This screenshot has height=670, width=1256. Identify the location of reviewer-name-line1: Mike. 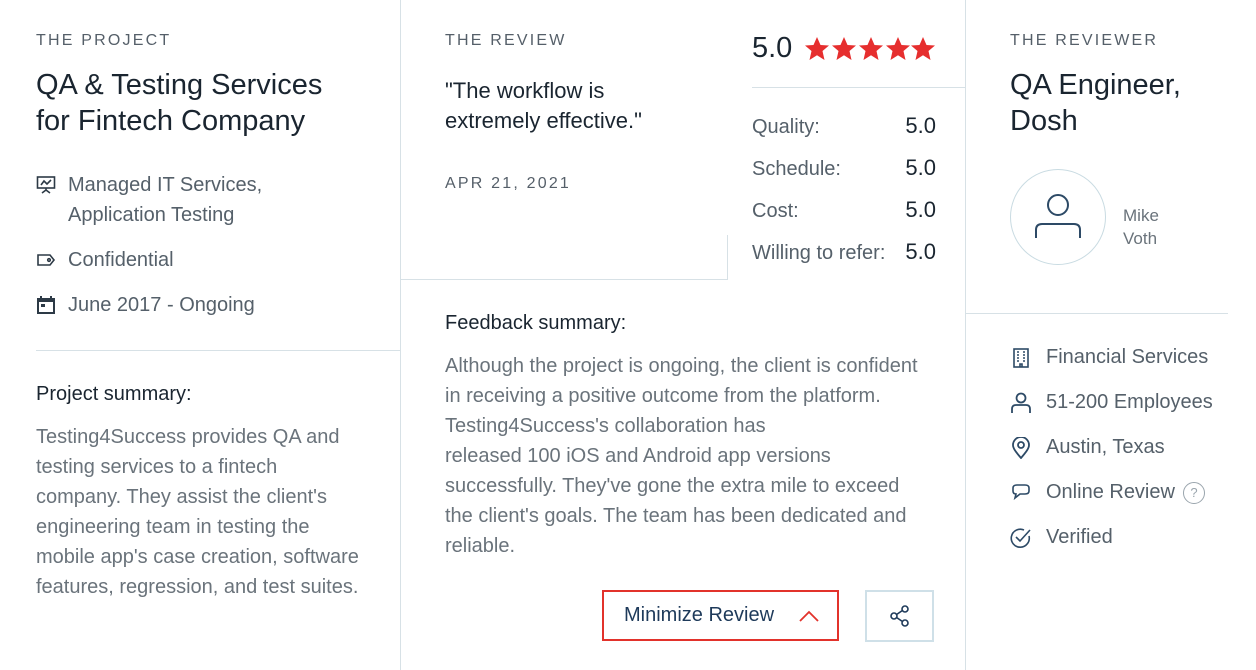
(1141, 215).